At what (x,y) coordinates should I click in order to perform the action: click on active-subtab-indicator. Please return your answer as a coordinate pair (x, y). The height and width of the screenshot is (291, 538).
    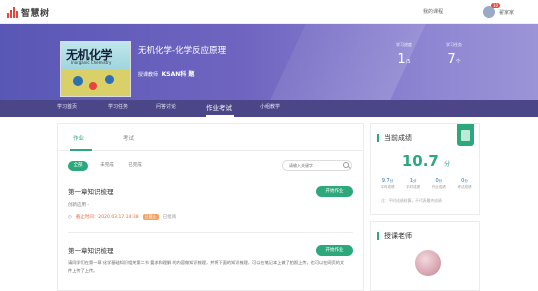
    Looking at the image, I should click on (81, 150).